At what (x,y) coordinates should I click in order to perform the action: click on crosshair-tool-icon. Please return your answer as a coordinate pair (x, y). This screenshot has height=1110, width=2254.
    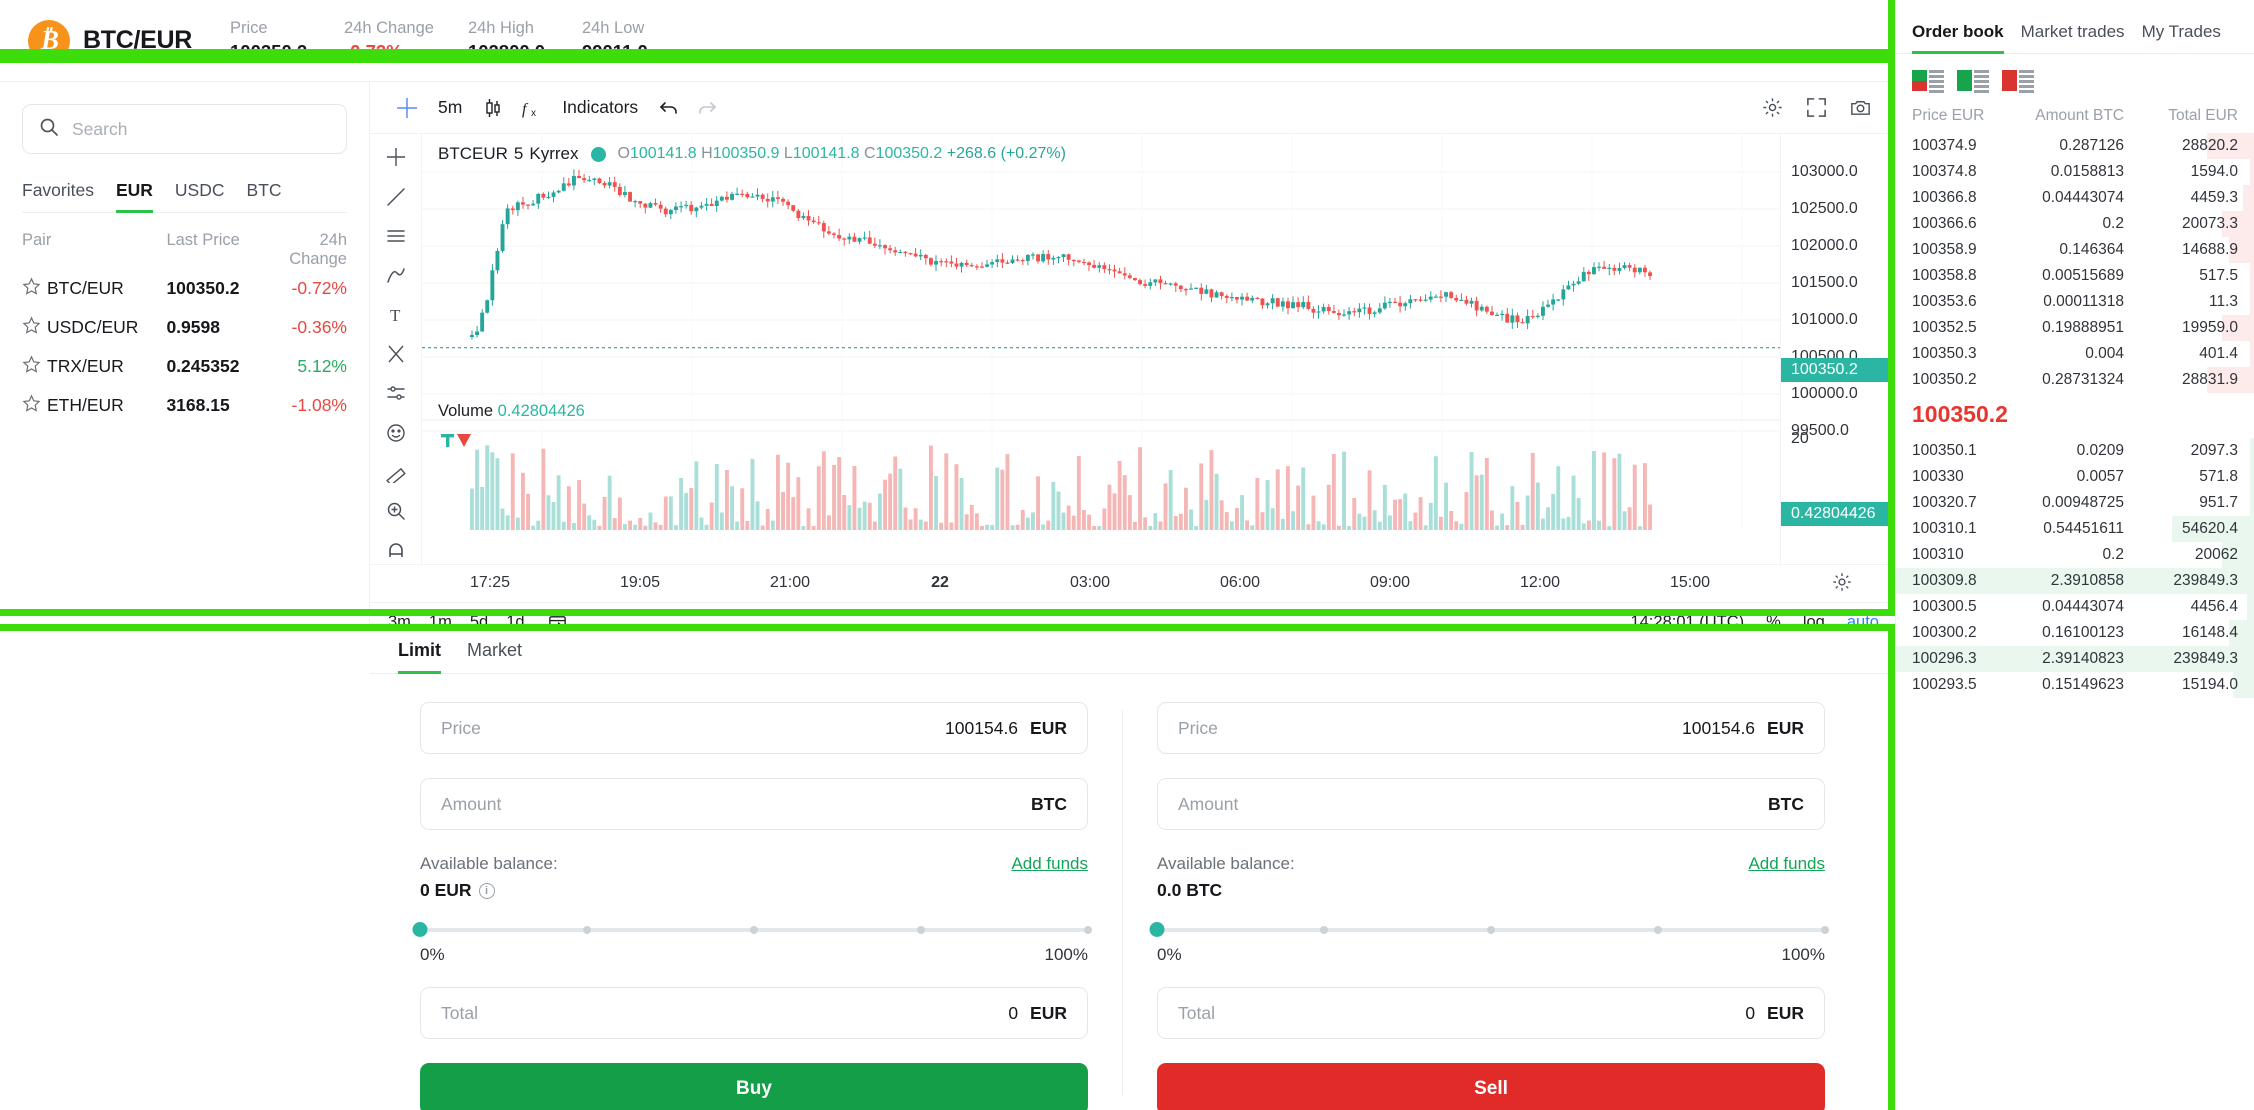
    Looking at the image, I should click on (396, 157).